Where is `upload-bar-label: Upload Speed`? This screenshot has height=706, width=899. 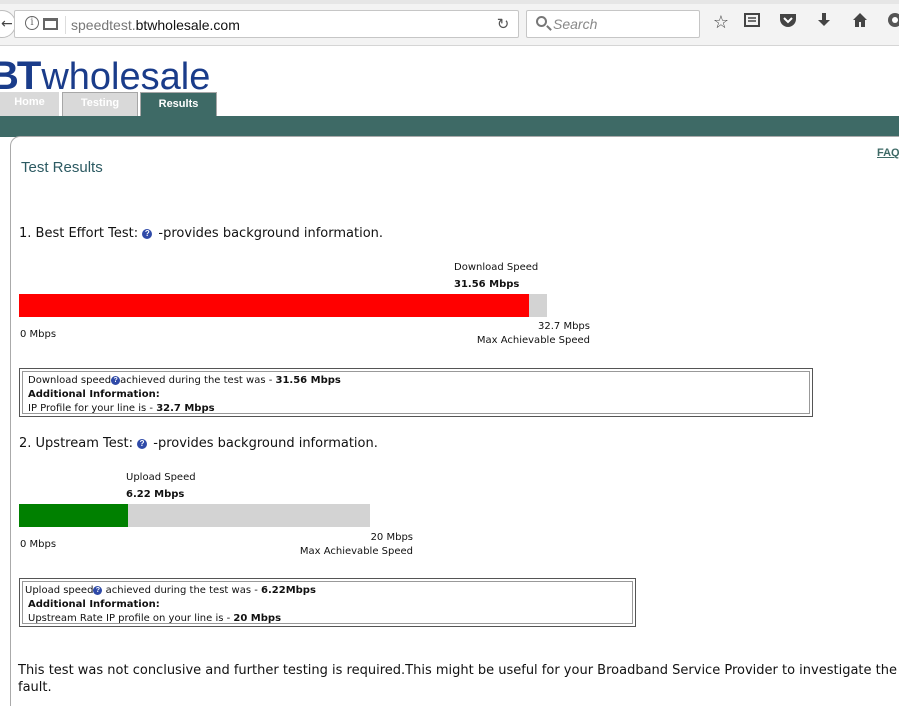
upload-bar-label: Upload Speed is located at coordinates (161, 477).